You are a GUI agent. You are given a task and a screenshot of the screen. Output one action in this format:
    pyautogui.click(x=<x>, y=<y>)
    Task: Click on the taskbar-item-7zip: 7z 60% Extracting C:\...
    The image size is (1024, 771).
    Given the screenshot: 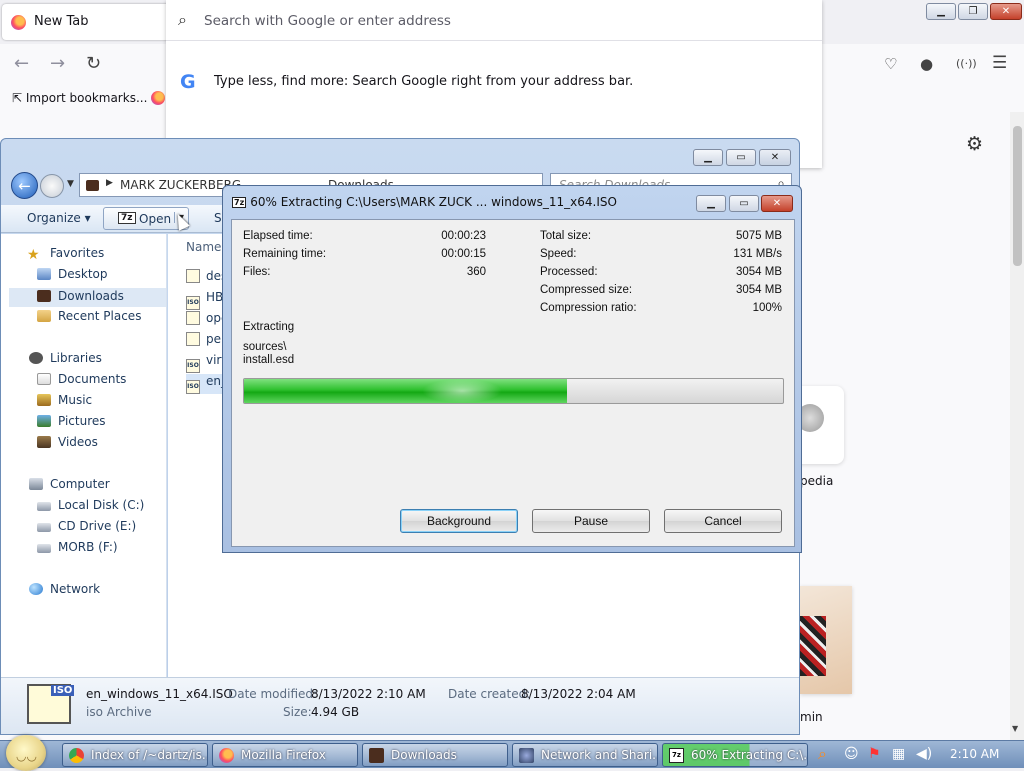 What is the action you would take?
    pyautogui.click(x=735, y=755)
    